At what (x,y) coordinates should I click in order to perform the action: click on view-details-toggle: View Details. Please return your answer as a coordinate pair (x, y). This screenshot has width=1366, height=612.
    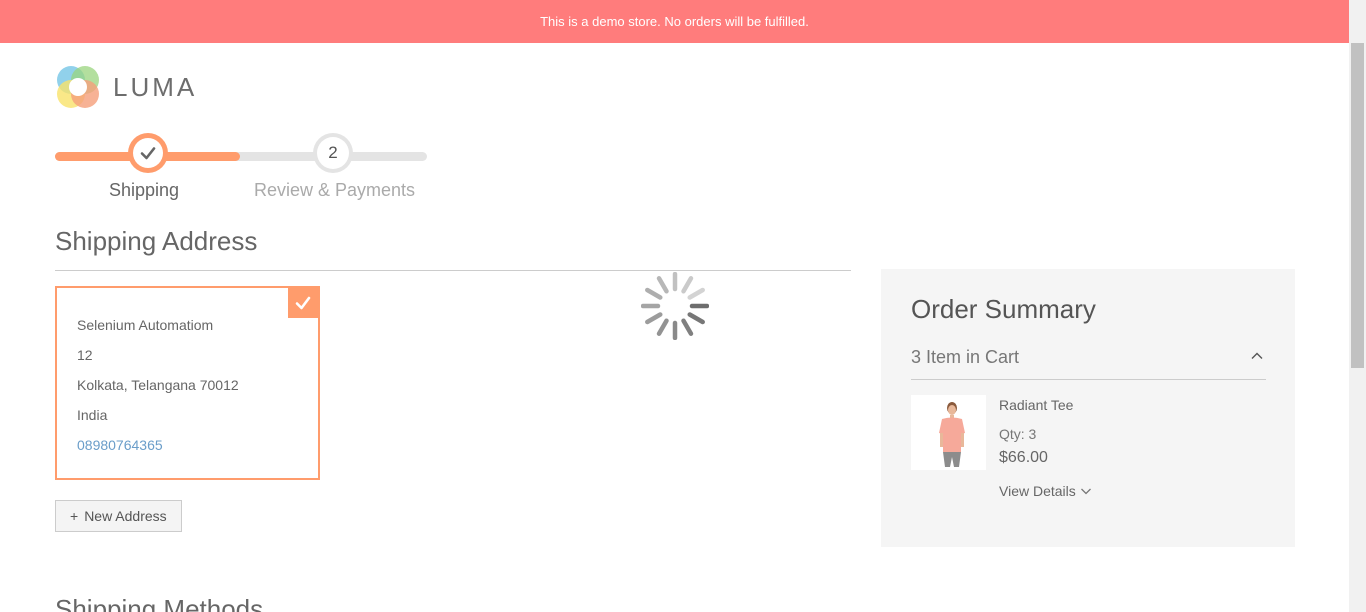
    Looking at the image, I should click on (1045, 491).